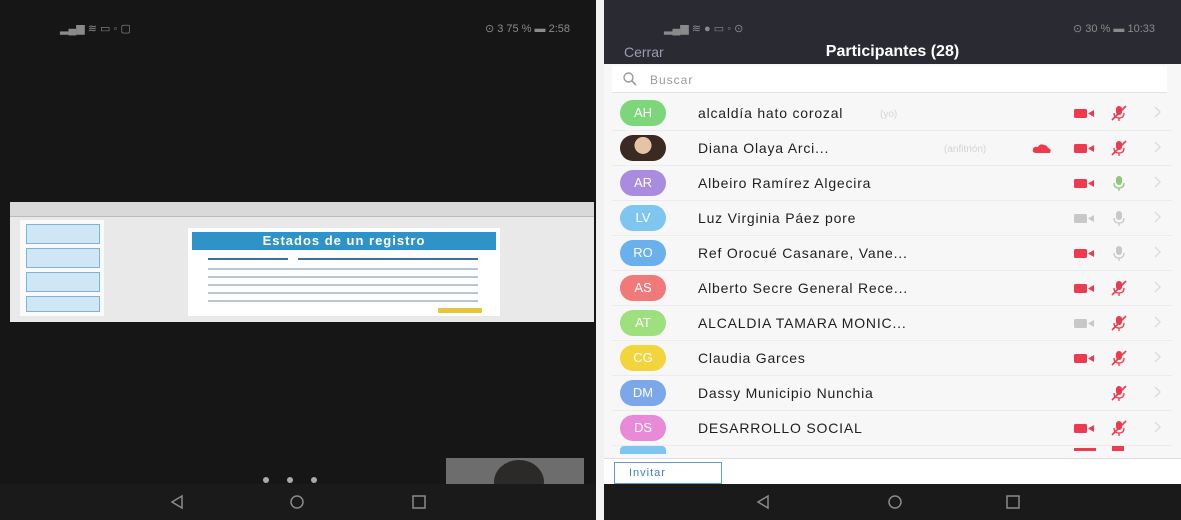 The image size is (1181, 520). I want to click on participant-row: DM Dassy Municipio Nunchia, so click(892, 393).